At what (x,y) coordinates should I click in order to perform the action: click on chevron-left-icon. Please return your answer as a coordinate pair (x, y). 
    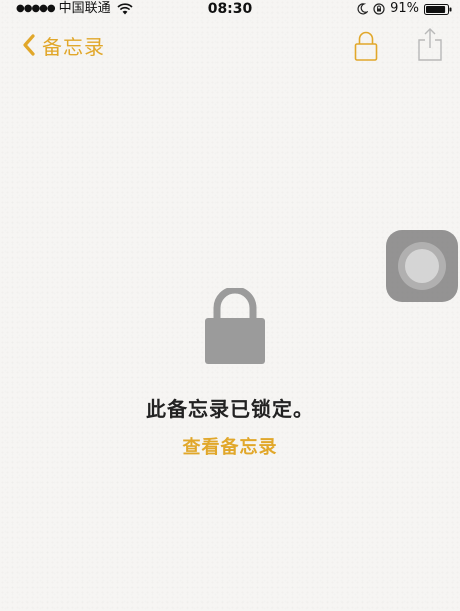
    Looking at the image, I should click on (29, 45).